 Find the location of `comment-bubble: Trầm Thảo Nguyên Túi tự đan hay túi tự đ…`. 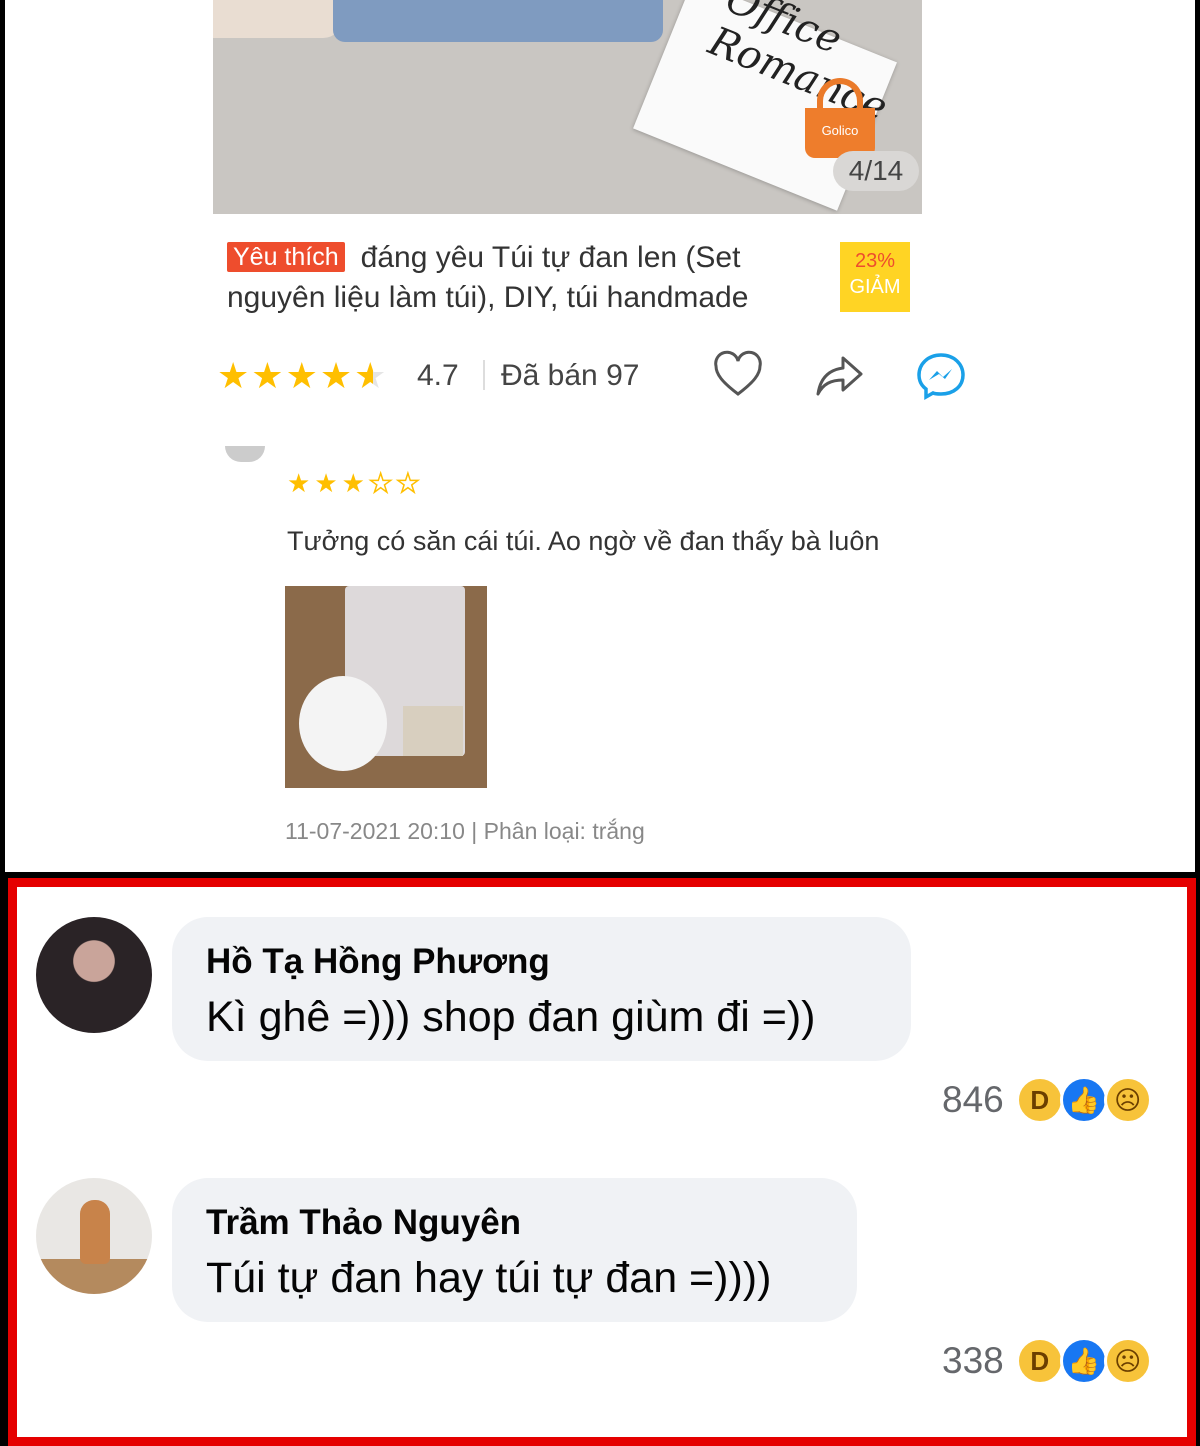

comment-bubble: Trầm Thảo Nguyên Túi tự đan hay túi tự đ… is located at coordinates (514, 1250).